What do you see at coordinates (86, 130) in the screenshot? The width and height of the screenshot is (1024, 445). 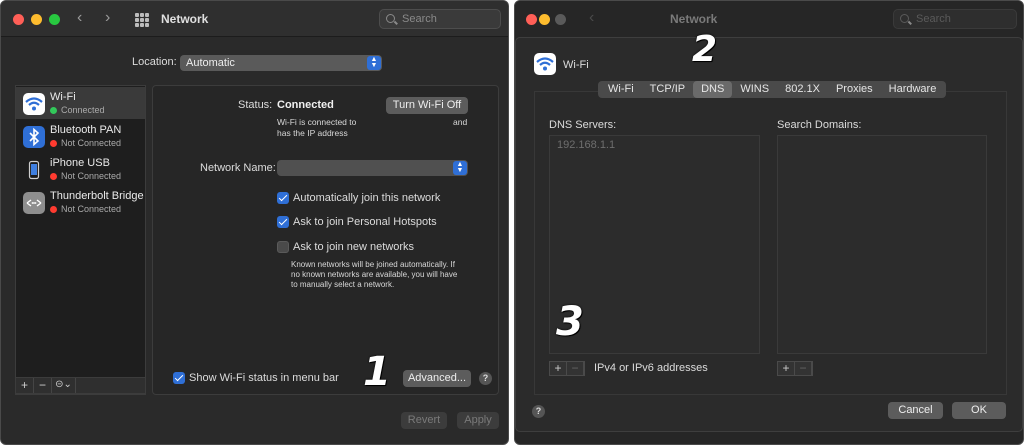 I see `service-name: Bluetooth PAN` at bounding box center [86, 130].